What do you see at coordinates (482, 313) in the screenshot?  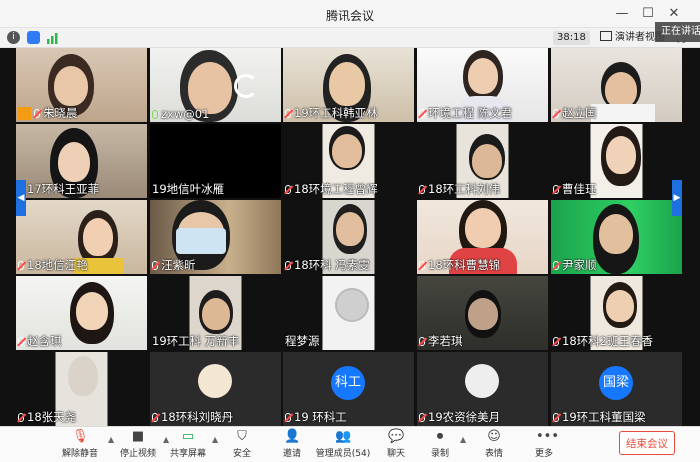 I see `video-tile: 李若琪` at bounding box center [482, 313].